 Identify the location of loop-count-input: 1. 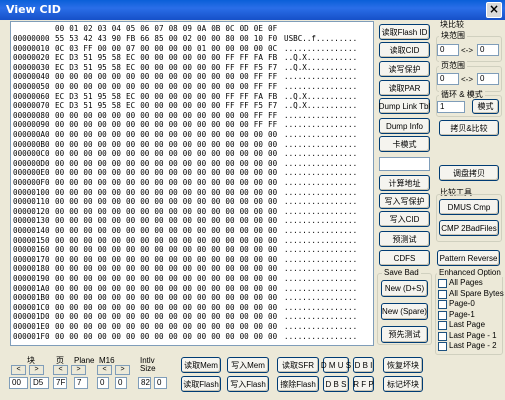
(451, 107).